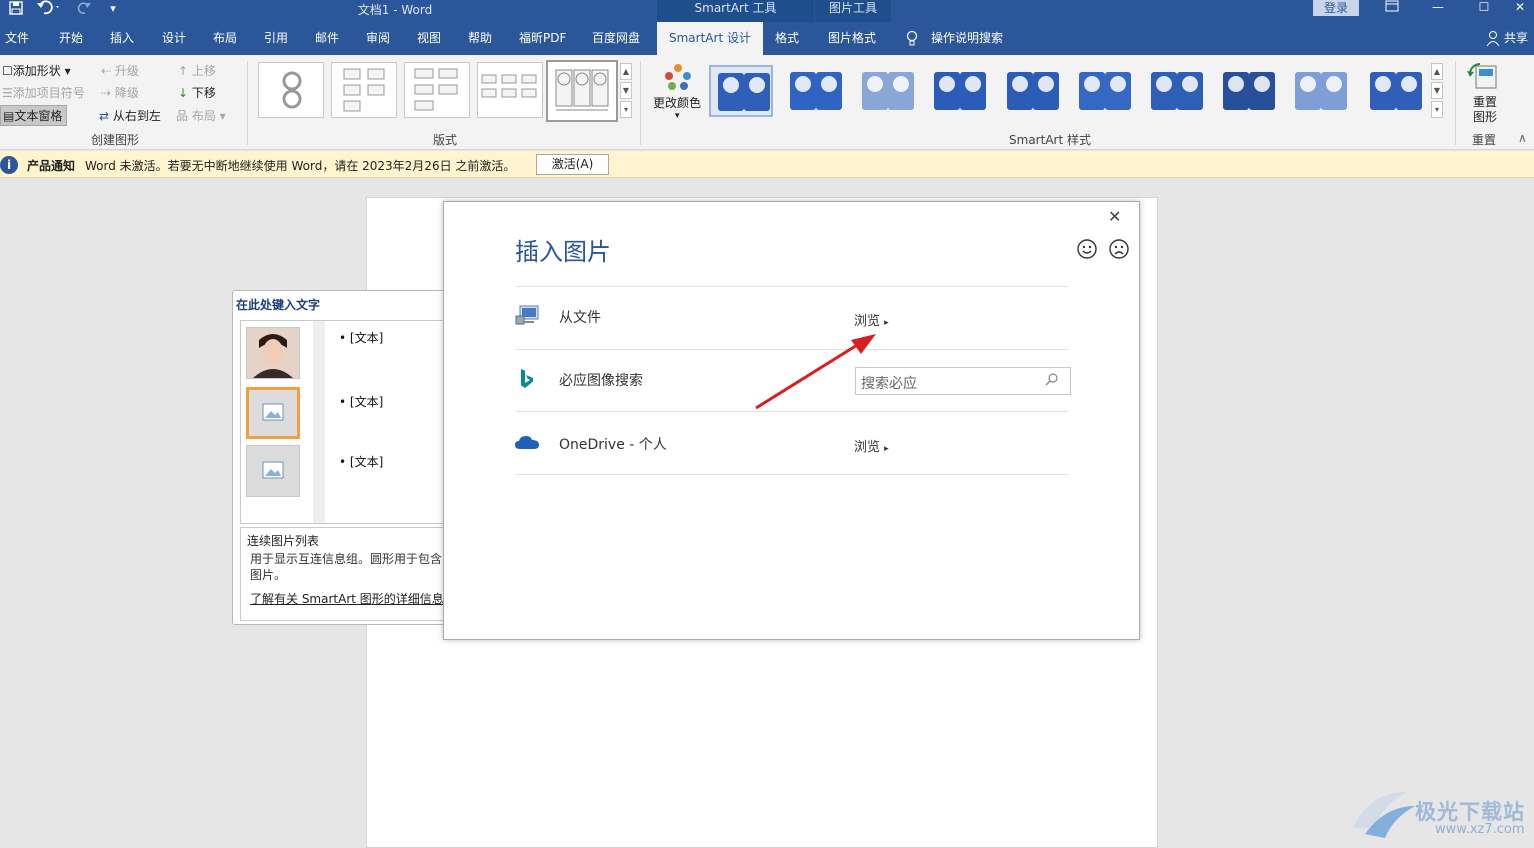 The height and width of the screenshot is (848, 1534). I want to click on rtl-icon: ⇄, so click(106, 116).